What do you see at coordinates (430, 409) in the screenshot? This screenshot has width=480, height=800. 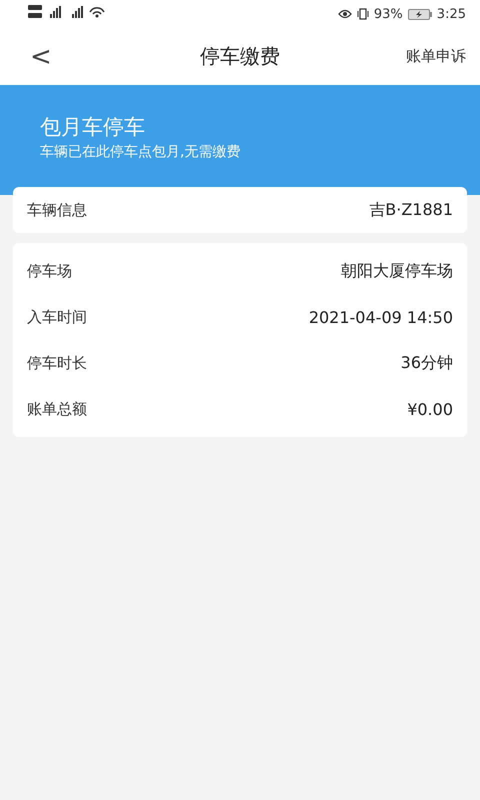 I see `row-value: ¥0.00` at bounding box center [430, 409].